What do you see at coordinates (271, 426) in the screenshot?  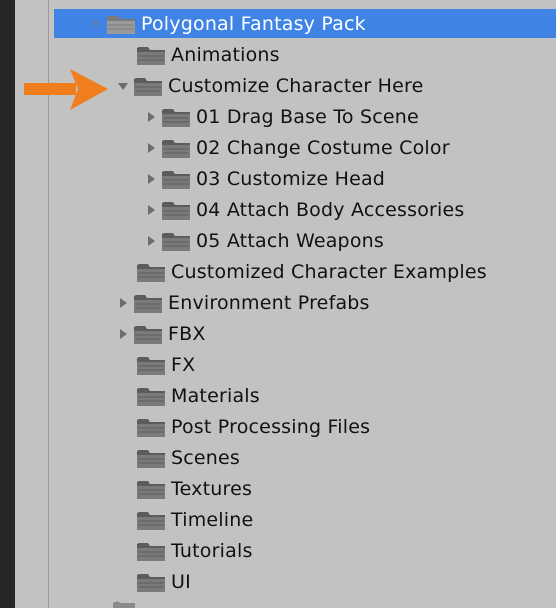 I see `tree-item-label: Post Processing Files` at bounding box center [271, 426].